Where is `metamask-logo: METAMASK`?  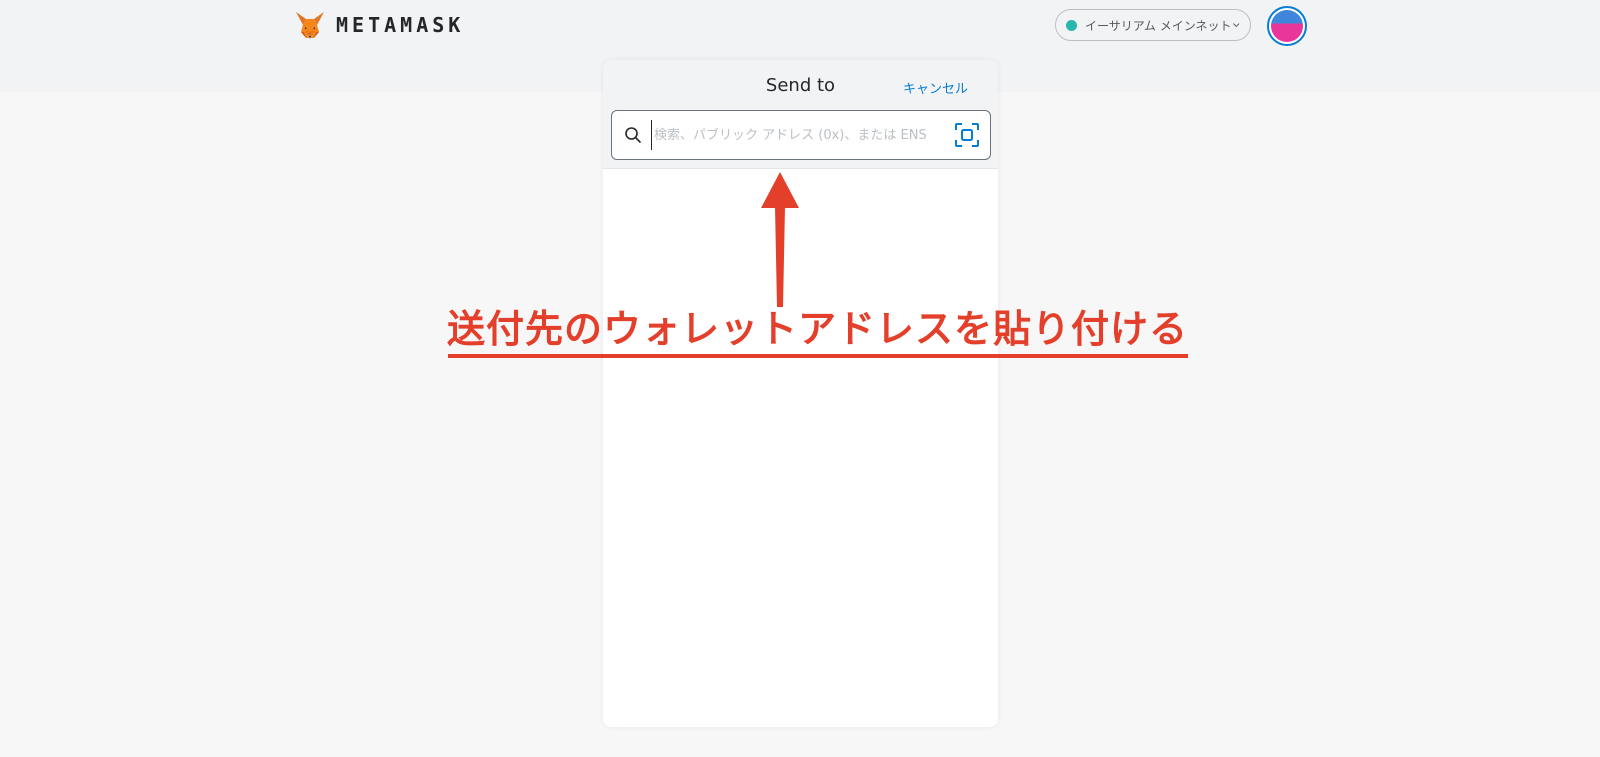 metamask-logo: METAMASK is located at coordinates (379, 25).